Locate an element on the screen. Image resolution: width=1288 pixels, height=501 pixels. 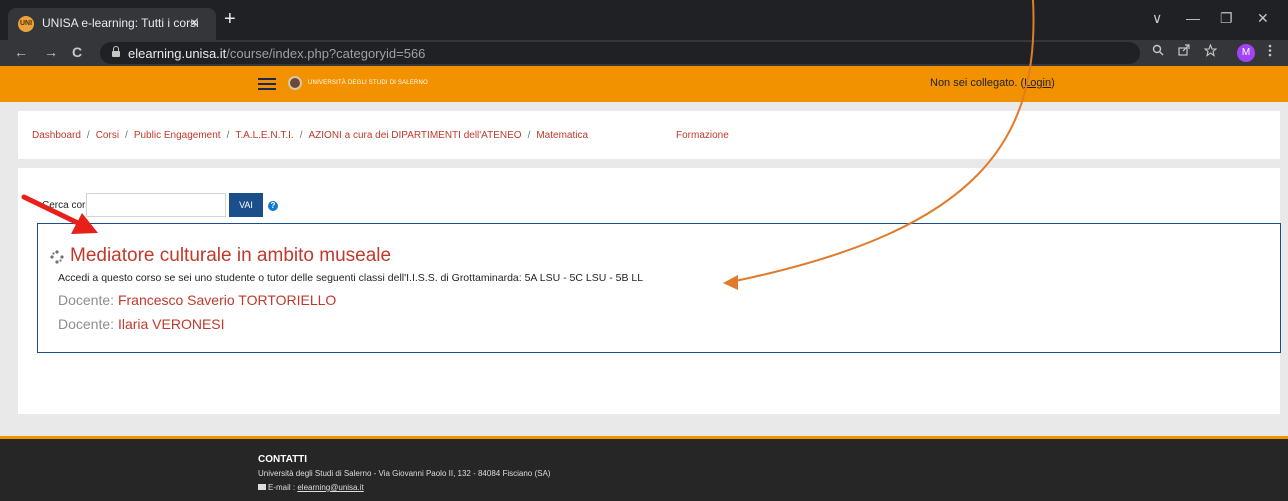
search-input is located at coordinates (156, 205).